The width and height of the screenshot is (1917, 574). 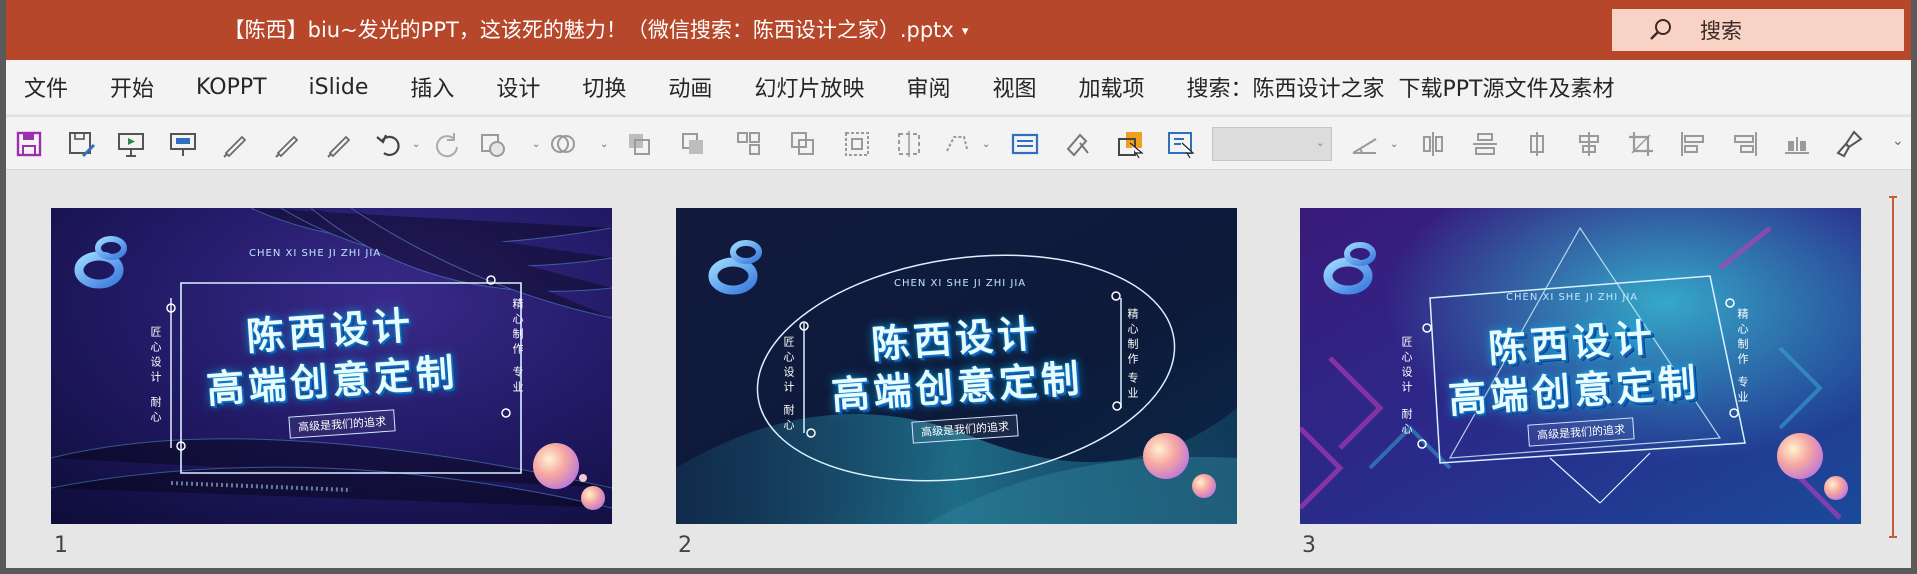 I want to click on tab-promo-search: 搜索：陈西设计之家, so click(x=1285, y=87).